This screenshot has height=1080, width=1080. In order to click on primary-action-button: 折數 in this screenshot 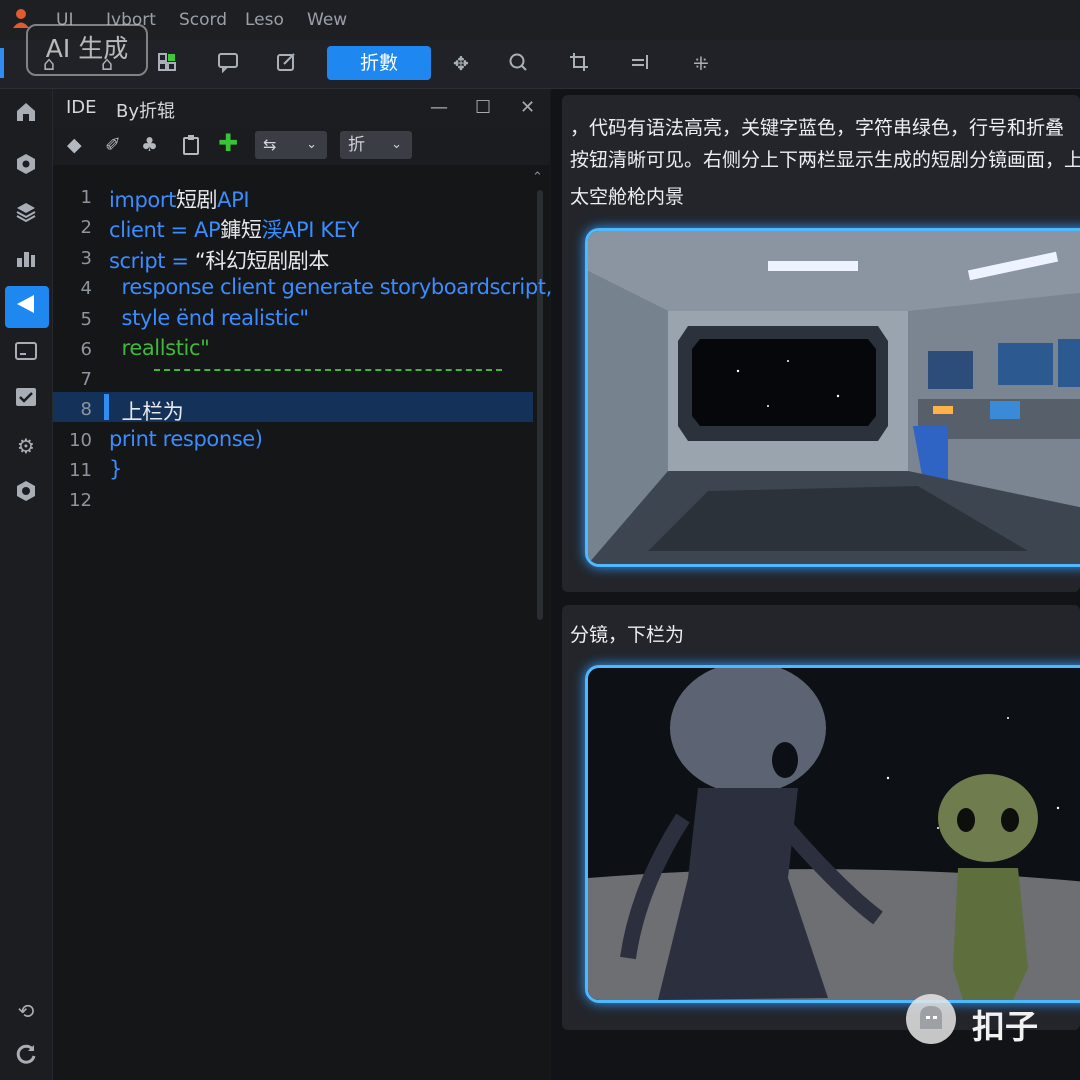, I will do `click(379, 63)`.